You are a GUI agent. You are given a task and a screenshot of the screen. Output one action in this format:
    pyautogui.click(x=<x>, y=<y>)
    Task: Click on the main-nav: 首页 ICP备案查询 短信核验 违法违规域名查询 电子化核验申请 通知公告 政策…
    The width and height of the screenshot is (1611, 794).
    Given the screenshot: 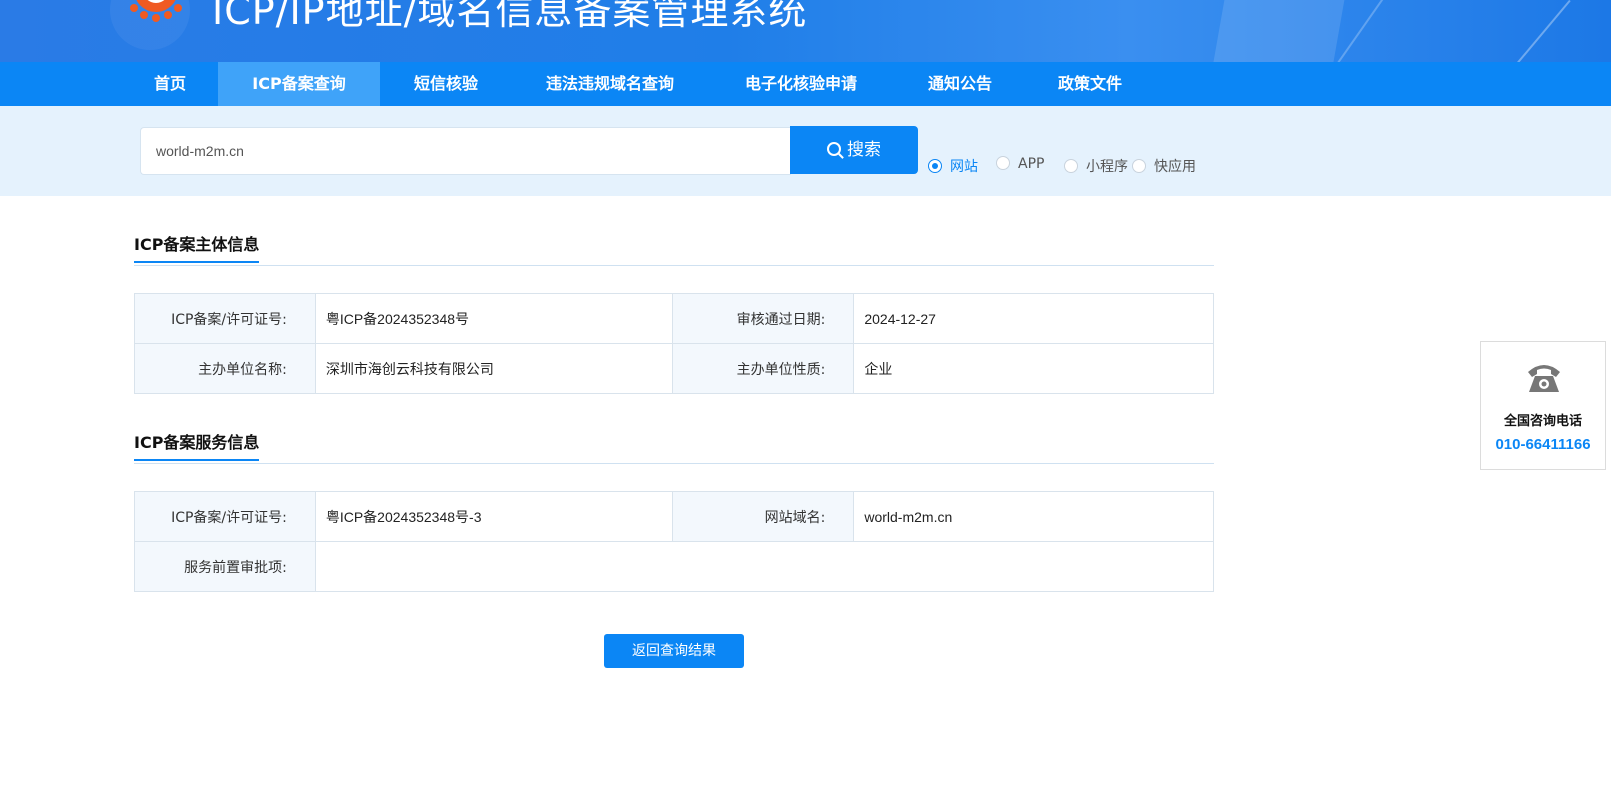 What is the action you would take?
    pyautogui.click(x=805, y=84)
    